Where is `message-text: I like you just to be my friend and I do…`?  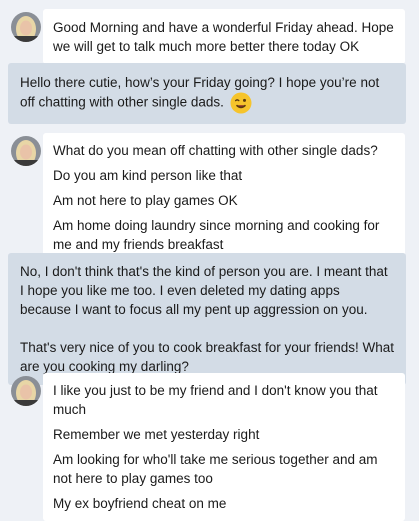 message-text: I like you just to be my friend and I do… is located at coordinates (215, 400).